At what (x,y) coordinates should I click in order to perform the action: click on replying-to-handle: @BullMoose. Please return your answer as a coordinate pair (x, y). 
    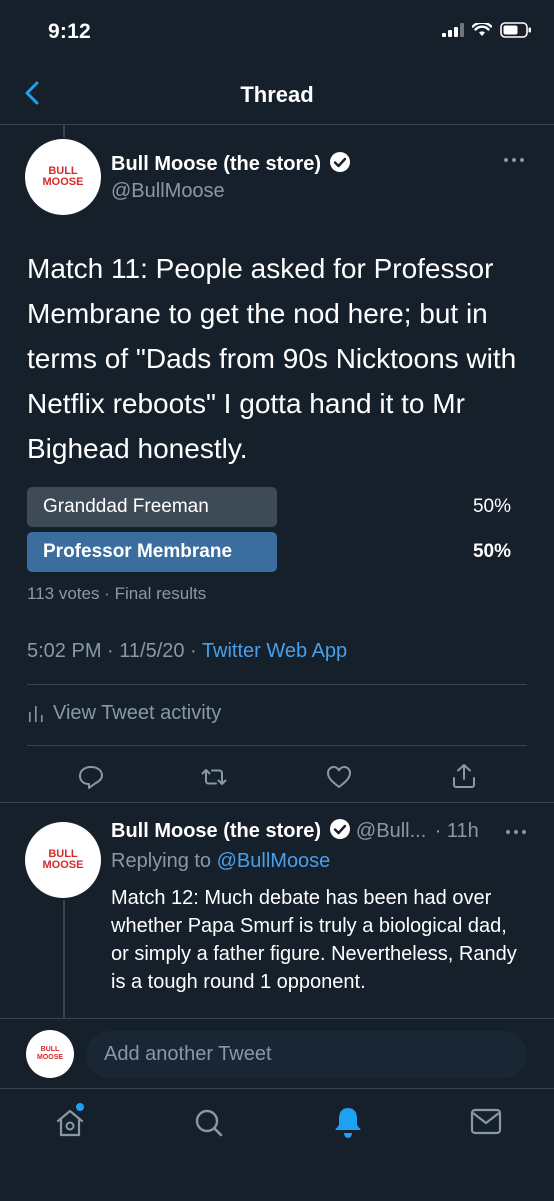
    Looking at the image, I should click on (274, 861).